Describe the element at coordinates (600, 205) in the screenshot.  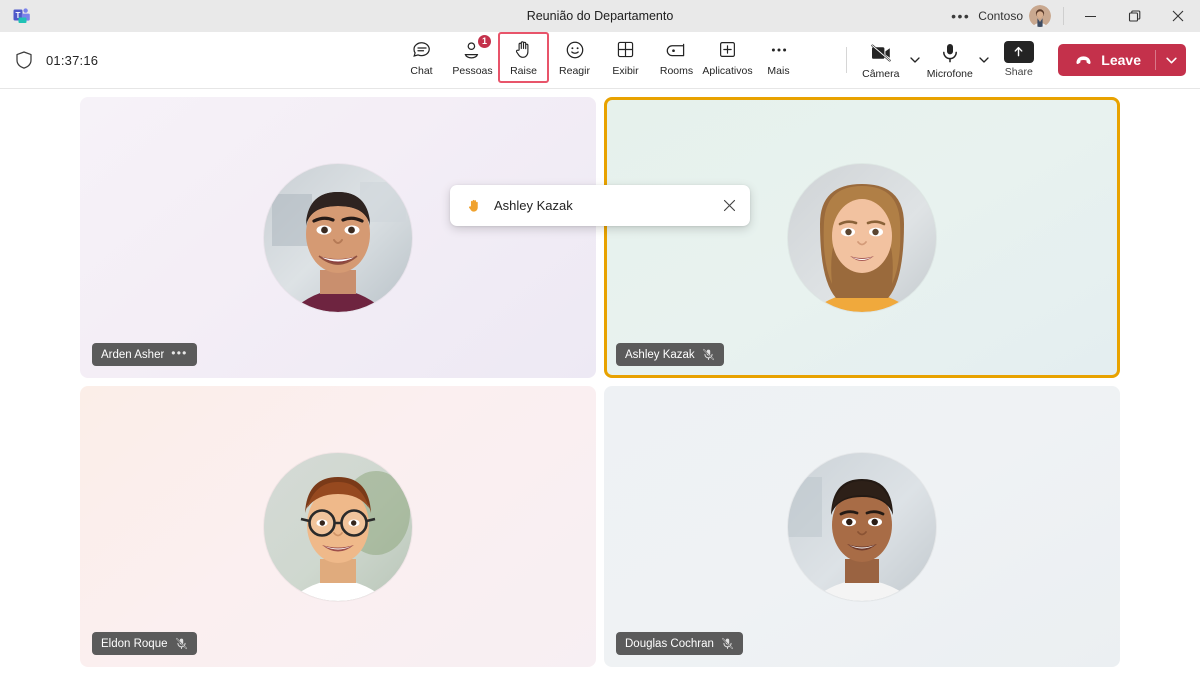
I see `raised-hand-notification: Ashley Kazak` at that location.